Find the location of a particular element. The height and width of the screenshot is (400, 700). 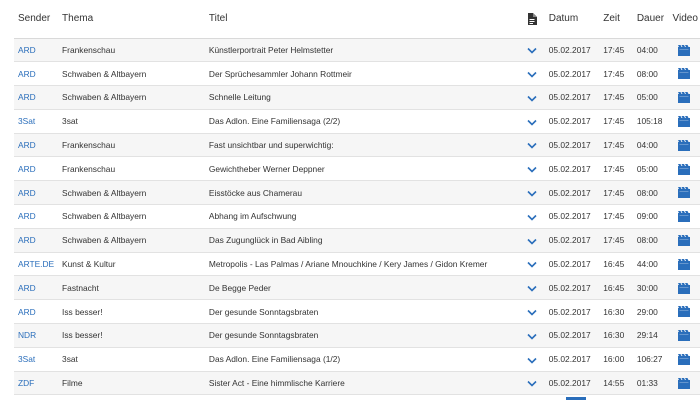

column-header-dauer: Dauer is located at coordinates (650, 19).